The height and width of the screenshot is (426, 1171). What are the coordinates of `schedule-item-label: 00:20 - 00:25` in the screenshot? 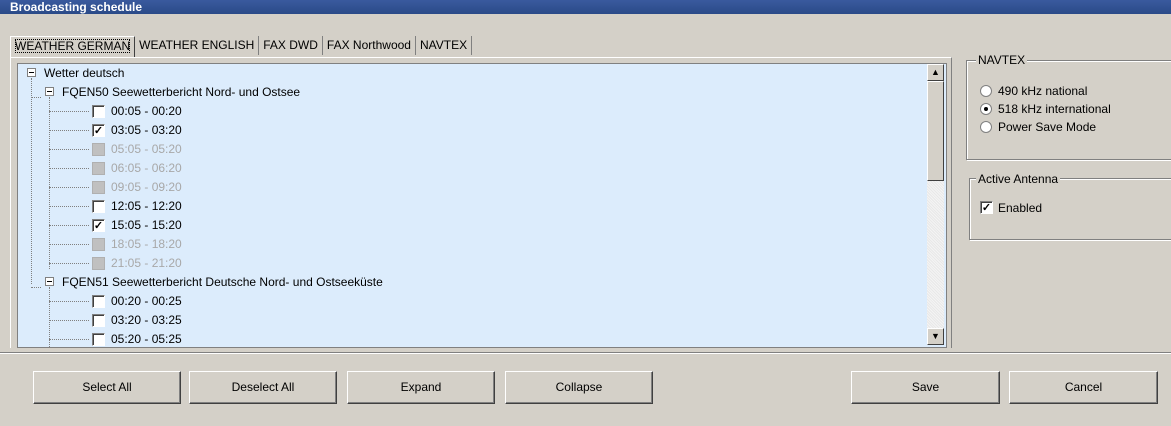 It's located at (146, 301).